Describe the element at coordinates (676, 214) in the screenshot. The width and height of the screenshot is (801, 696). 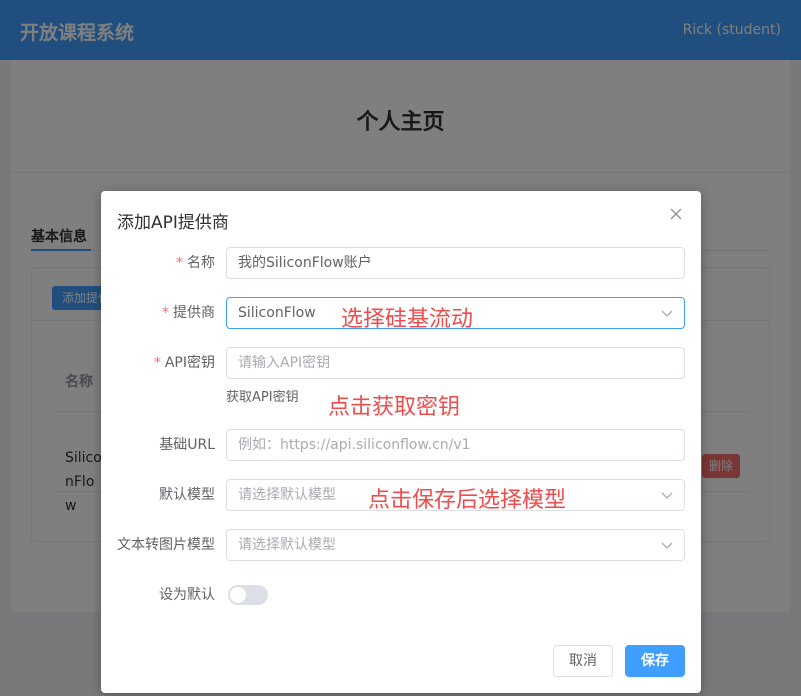
I see `close-icon` at that location.